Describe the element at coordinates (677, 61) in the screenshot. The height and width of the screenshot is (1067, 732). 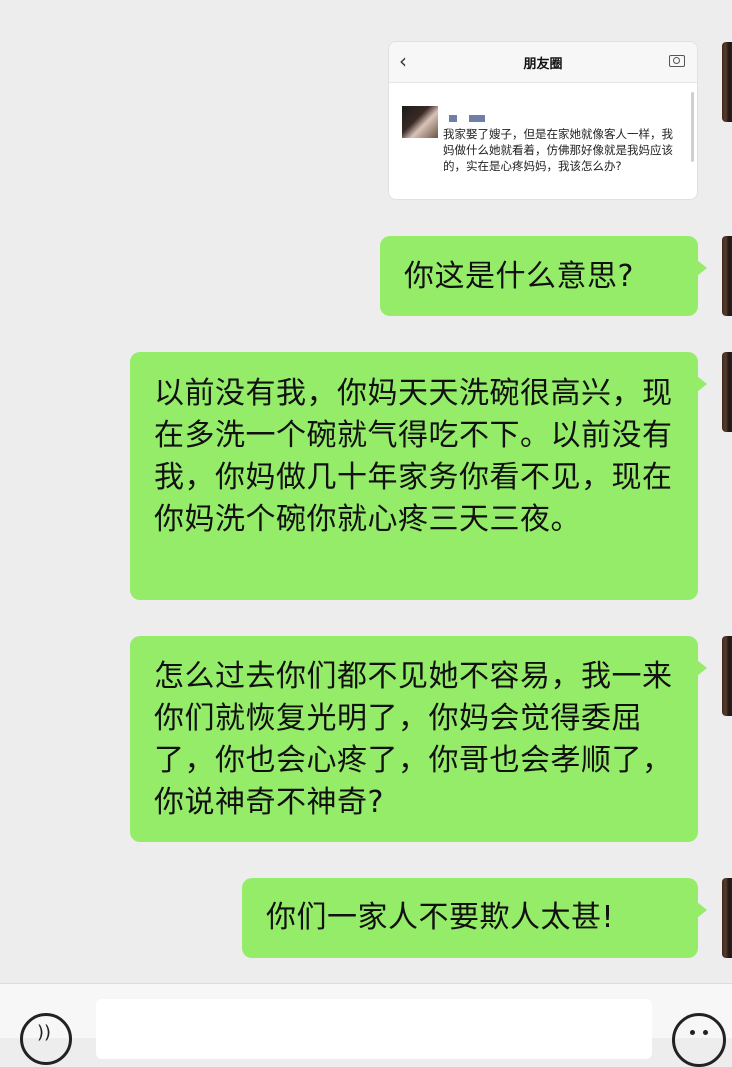
I see `camera-icon` at that location.